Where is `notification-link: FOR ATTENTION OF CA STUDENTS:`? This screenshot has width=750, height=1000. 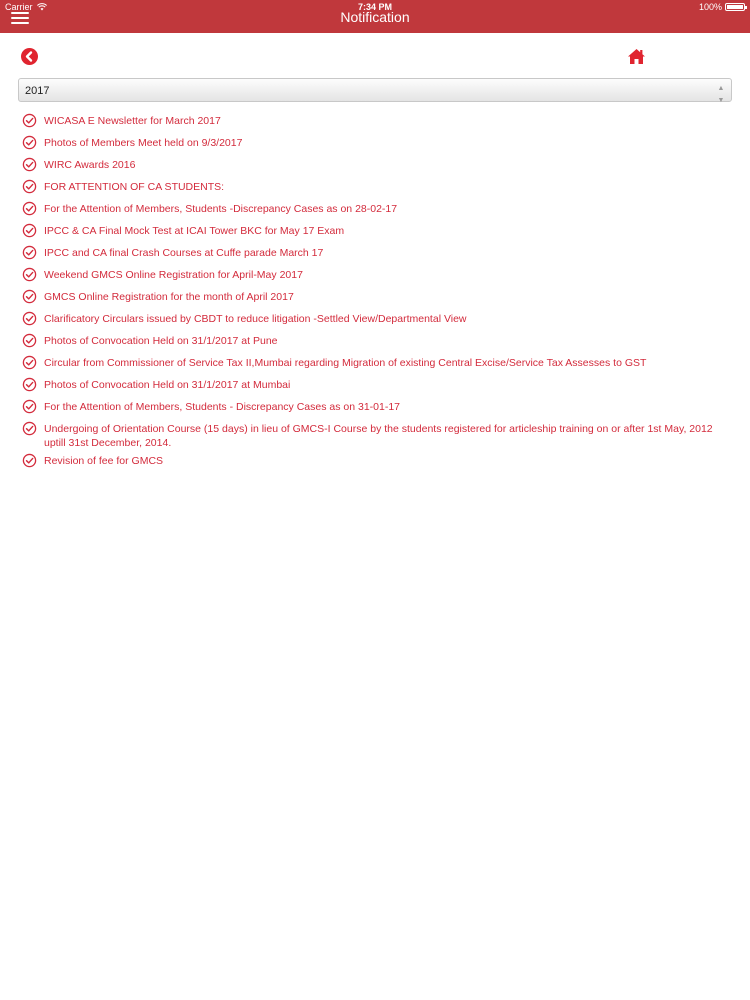 notification-link: FOR ATTENTION OF CA STUDENTS: is located at coordinates (134, 186).